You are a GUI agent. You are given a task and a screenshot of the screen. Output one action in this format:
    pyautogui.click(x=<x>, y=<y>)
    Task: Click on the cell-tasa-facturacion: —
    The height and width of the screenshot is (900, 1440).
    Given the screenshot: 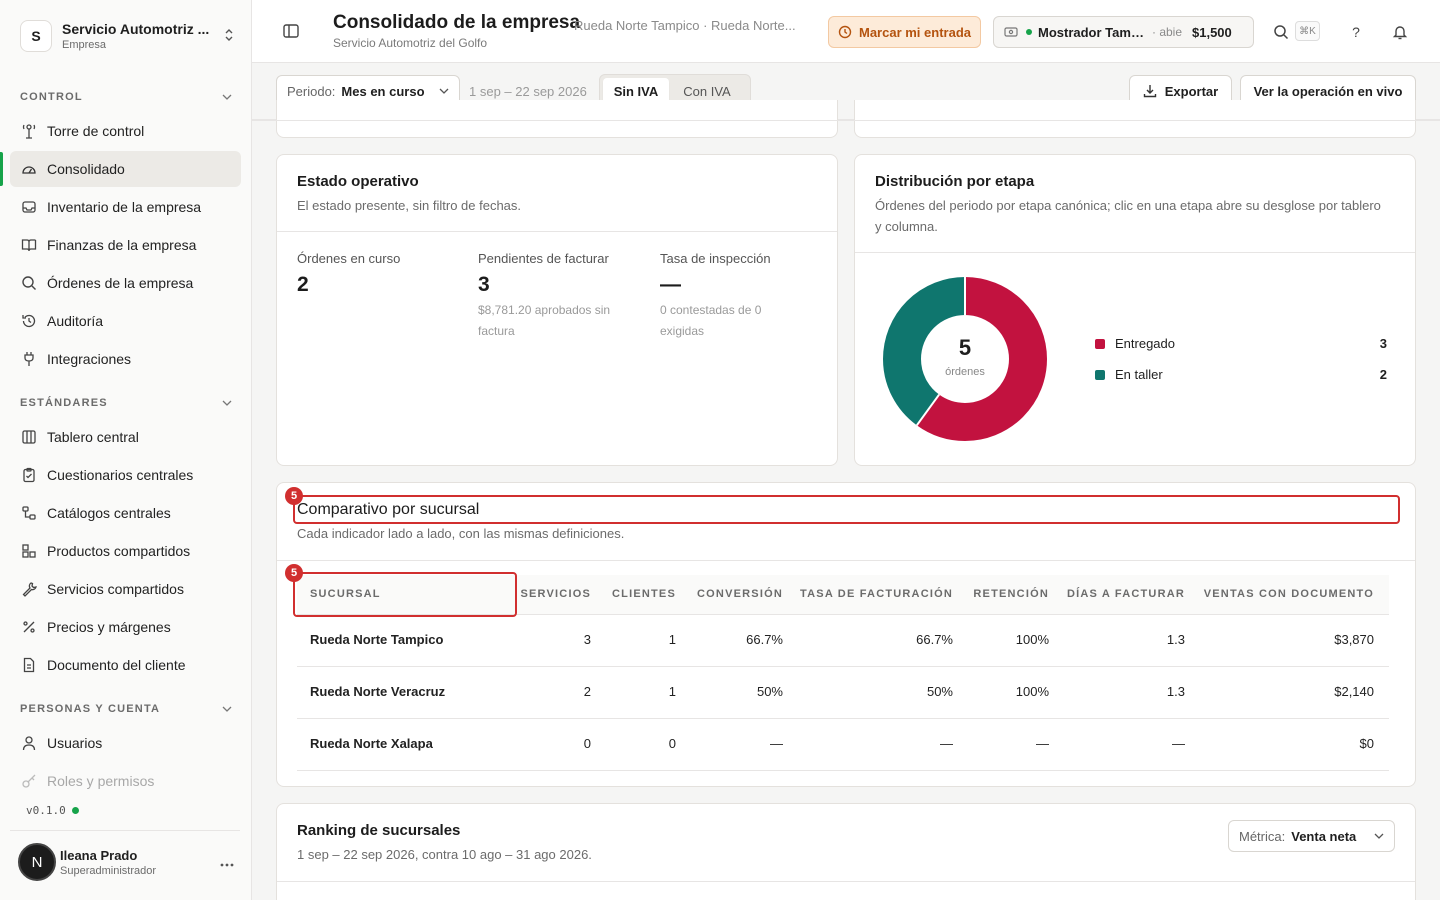 What is the action you would take?
    pyautogui.click(x=946, y=743)
    